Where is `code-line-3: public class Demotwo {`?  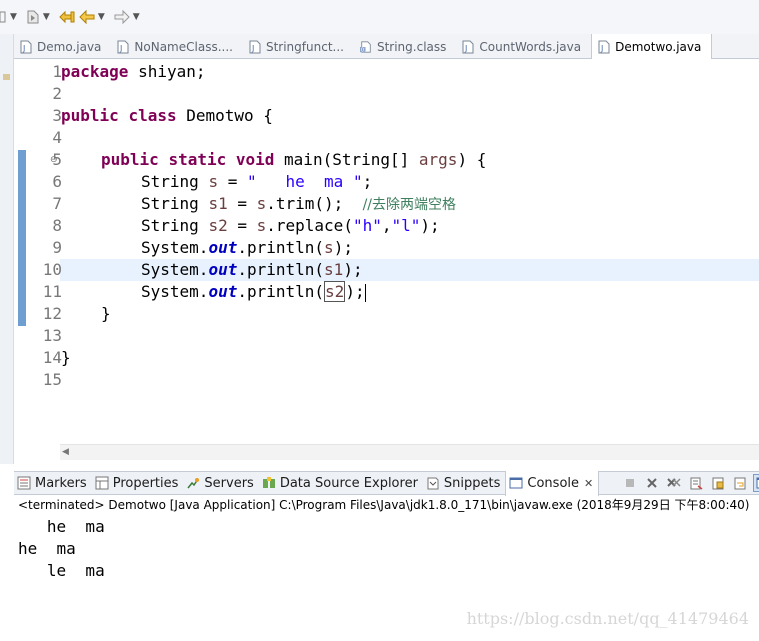
code-line-3: public class Demotwo { is located at coordinates (167, 115).